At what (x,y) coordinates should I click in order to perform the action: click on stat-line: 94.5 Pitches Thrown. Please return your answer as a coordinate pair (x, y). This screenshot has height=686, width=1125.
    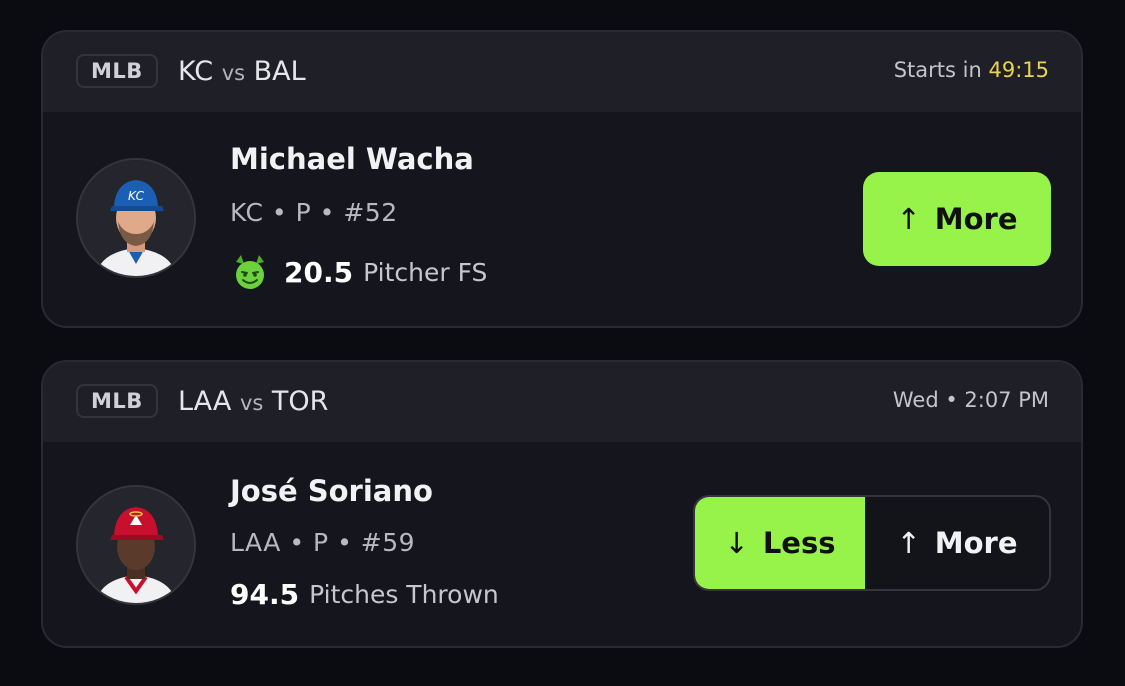
    Looking at the image, I should click on (364, 594).